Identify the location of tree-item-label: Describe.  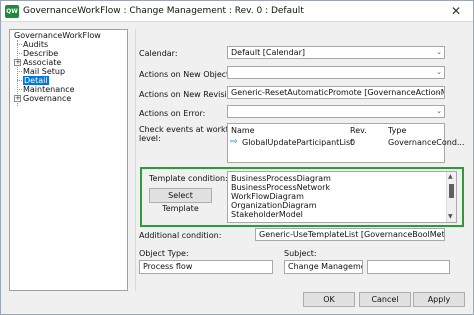
(41, 53).